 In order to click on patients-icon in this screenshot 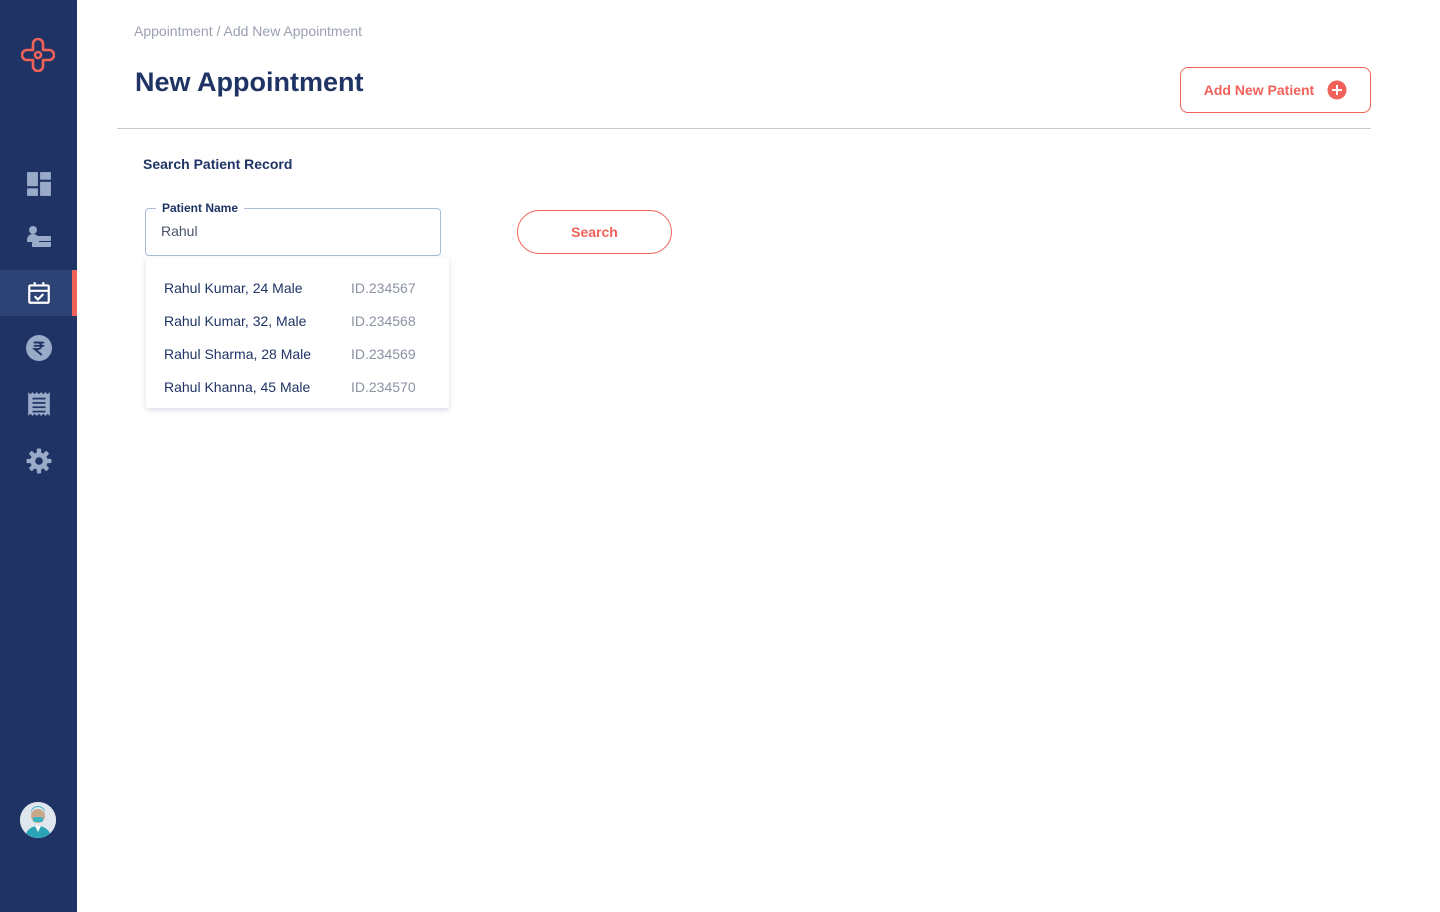, I will do `click(38, 236)`.